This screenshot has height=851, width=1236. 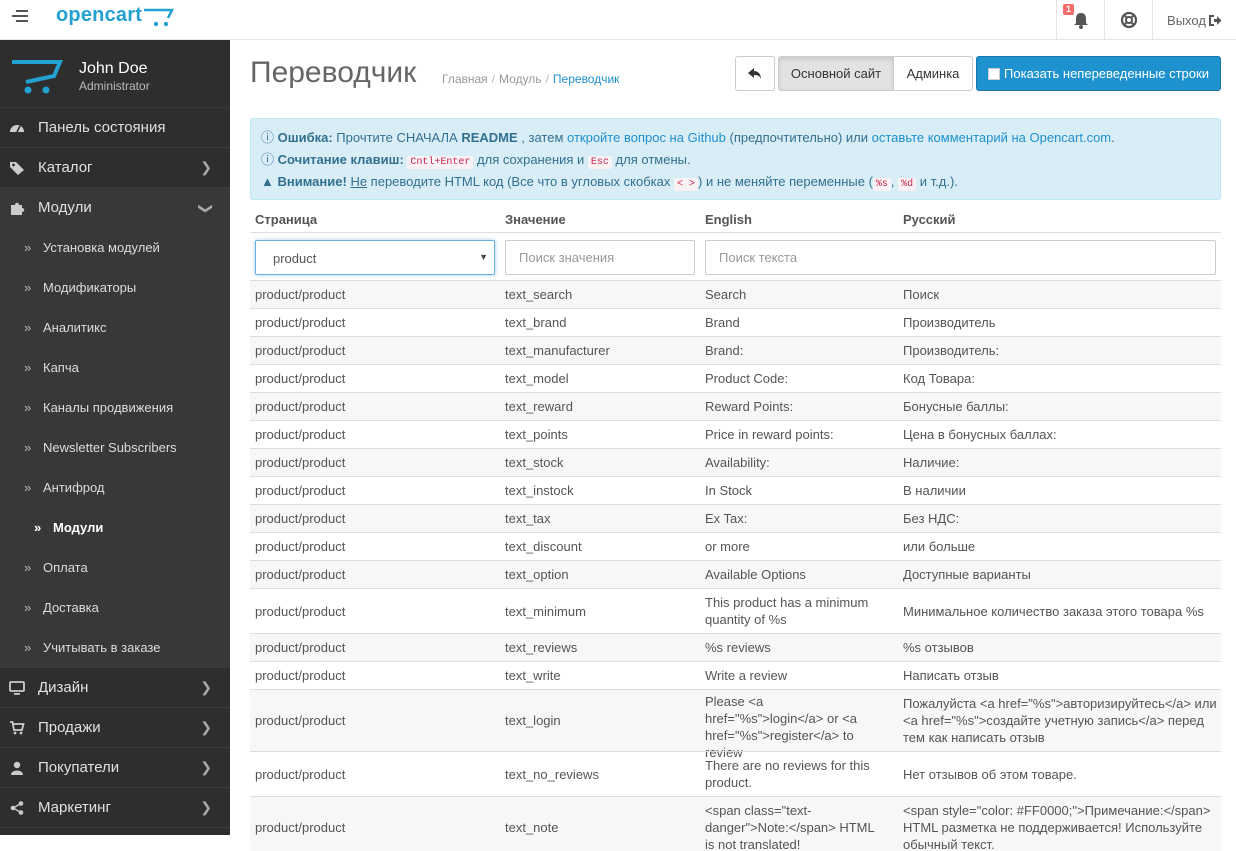 I want to click on sidebar-item-design: Дизайн ❯, so click(x=115, y=688).